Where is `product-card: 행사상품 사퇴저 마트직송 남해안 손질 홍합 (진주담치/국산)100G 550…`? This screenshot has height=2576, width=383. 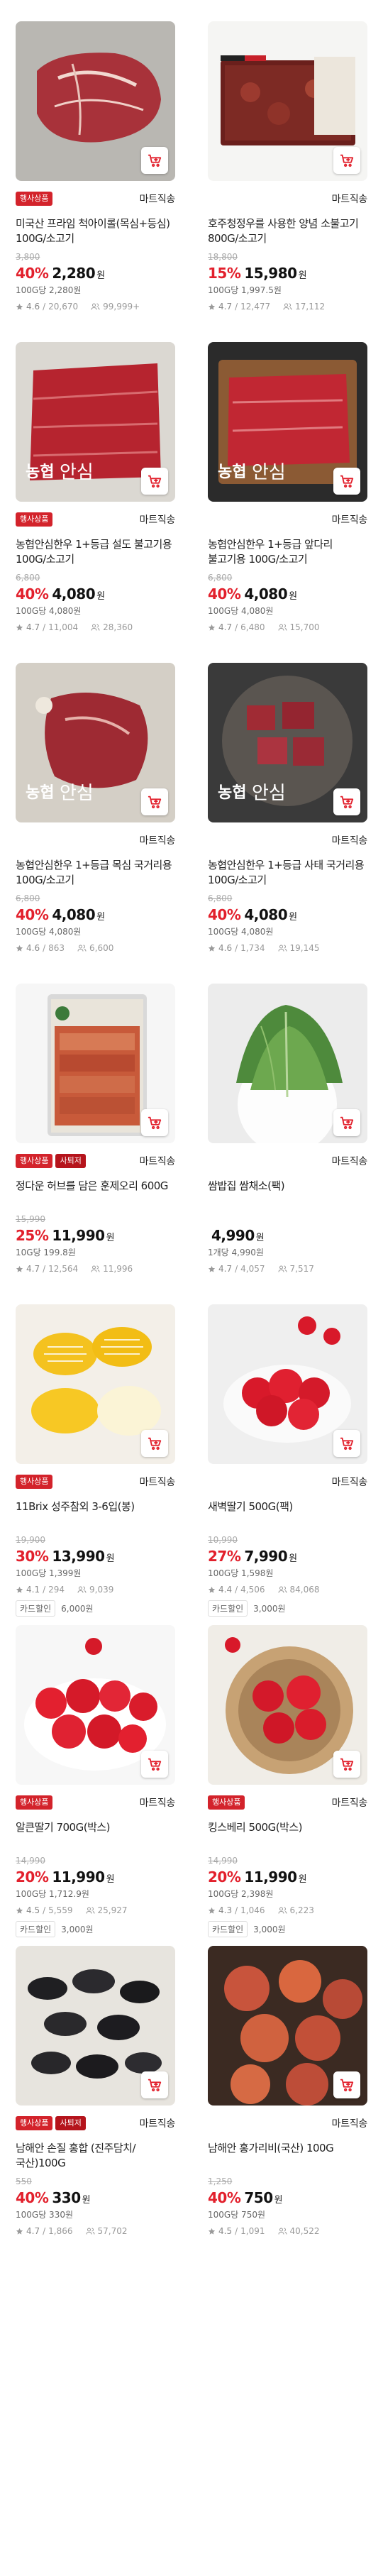 product-card: 행사상품 사퇴저 마트직송 남해안 손질 홍합 (진주담치/국산)100G 550… is located at coordinates (95, 2106).